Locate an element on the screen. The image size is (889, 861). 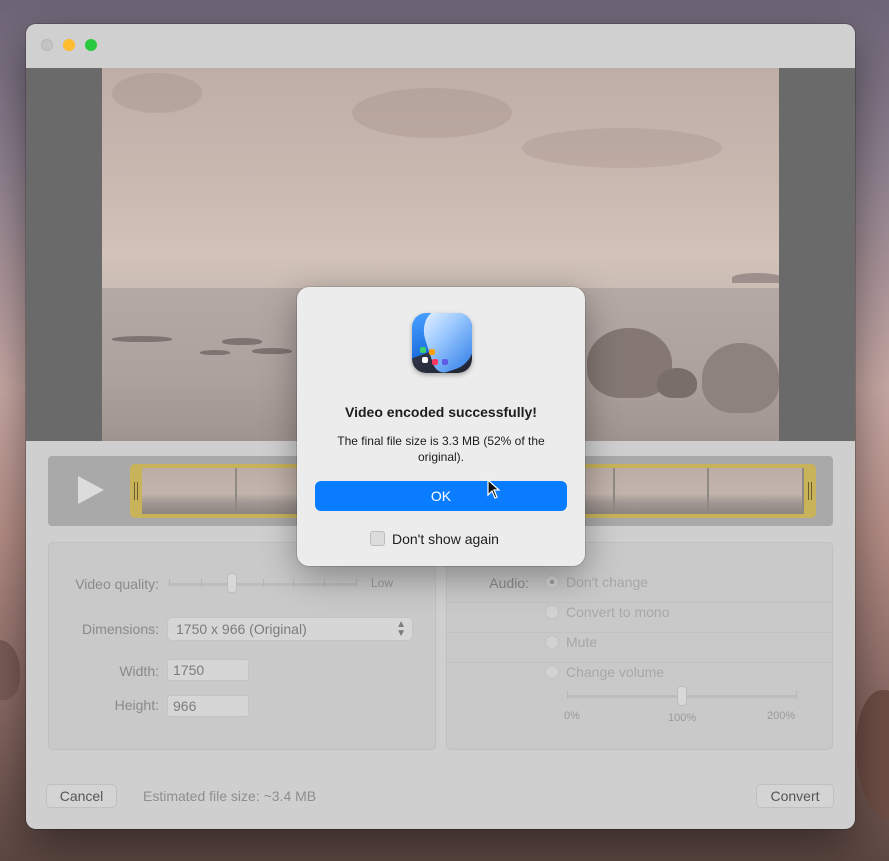
audio-option-label: Don't change is located at coordinates (607, 582).